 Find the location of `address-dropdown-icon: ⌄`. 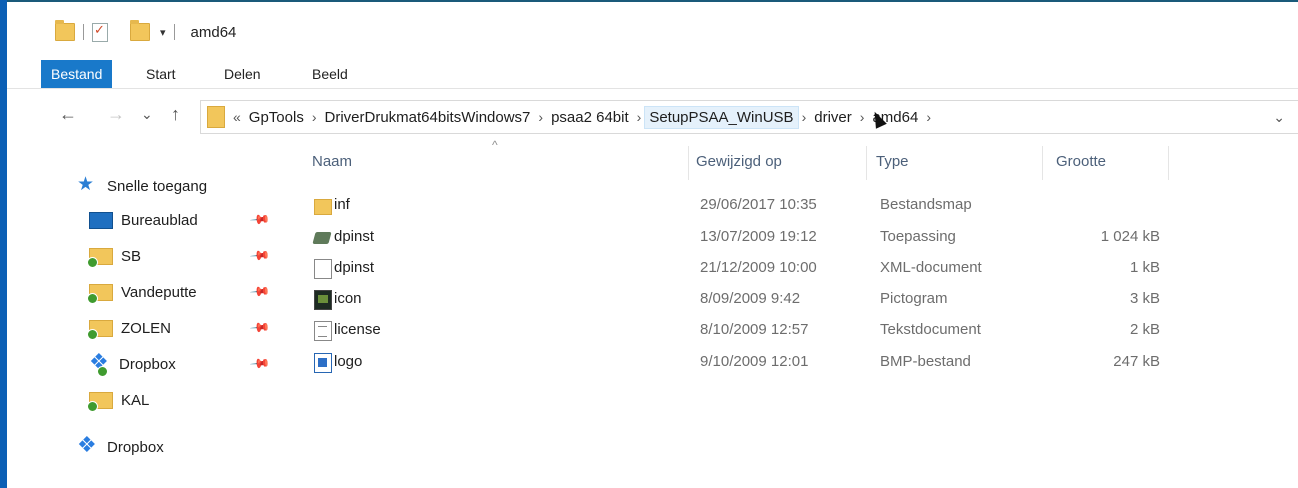

address-dropdown-icon: ⌄ is located at coordinates (1279, 117).